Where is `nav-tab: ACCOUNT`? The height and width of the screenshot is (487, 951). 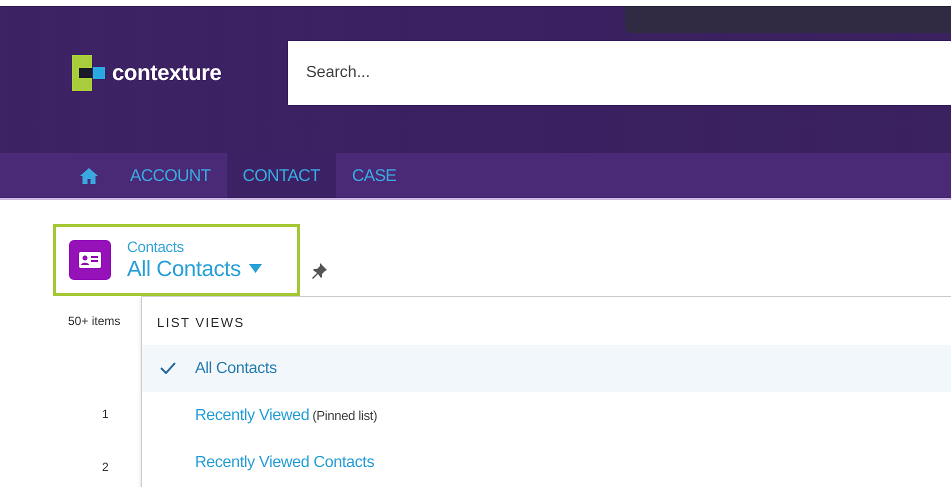 nav-tab: ACCOUNT is located at coordinates (170, 175).